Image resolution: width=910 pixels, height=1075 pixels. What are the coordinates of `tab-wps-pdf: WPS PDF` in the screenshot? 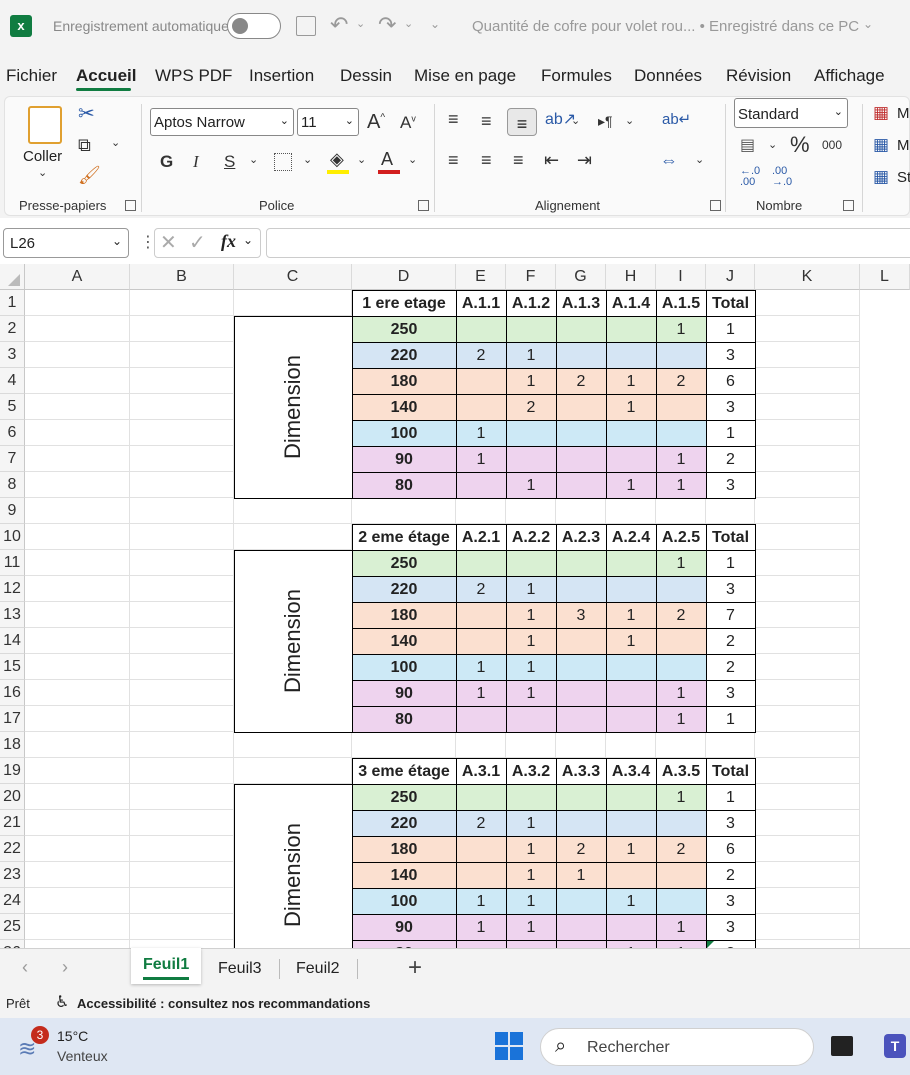 It's located at (193, 76).